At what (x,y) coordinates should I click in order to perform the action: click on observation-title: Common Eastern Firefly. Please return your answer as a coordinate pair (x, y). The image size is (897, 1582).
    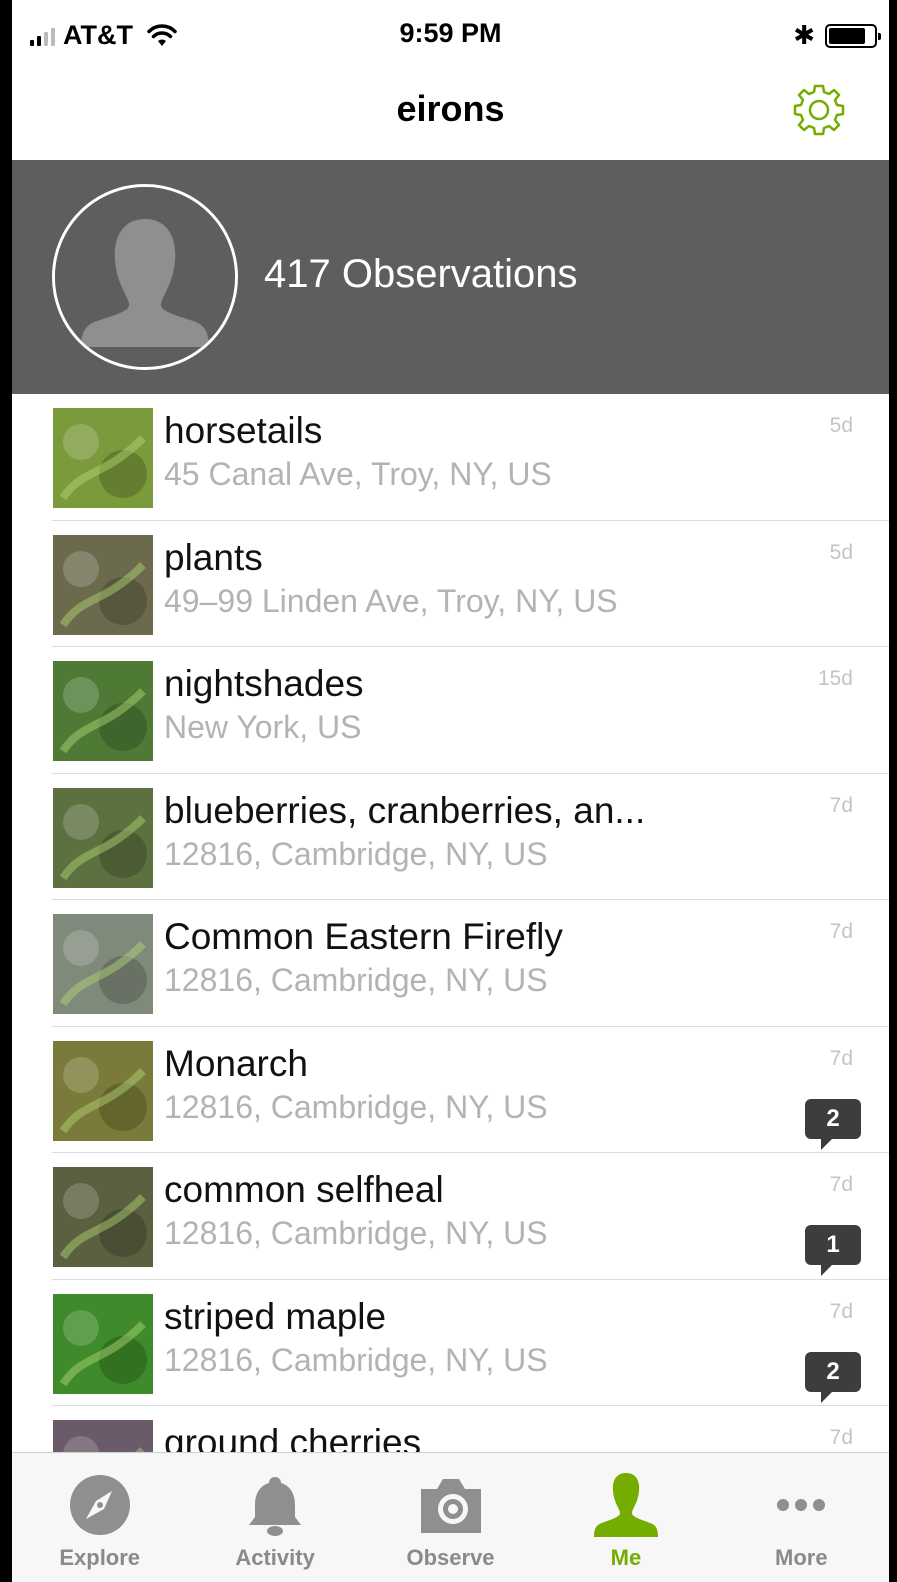
    Looking at the image, I should click on (363, 936).